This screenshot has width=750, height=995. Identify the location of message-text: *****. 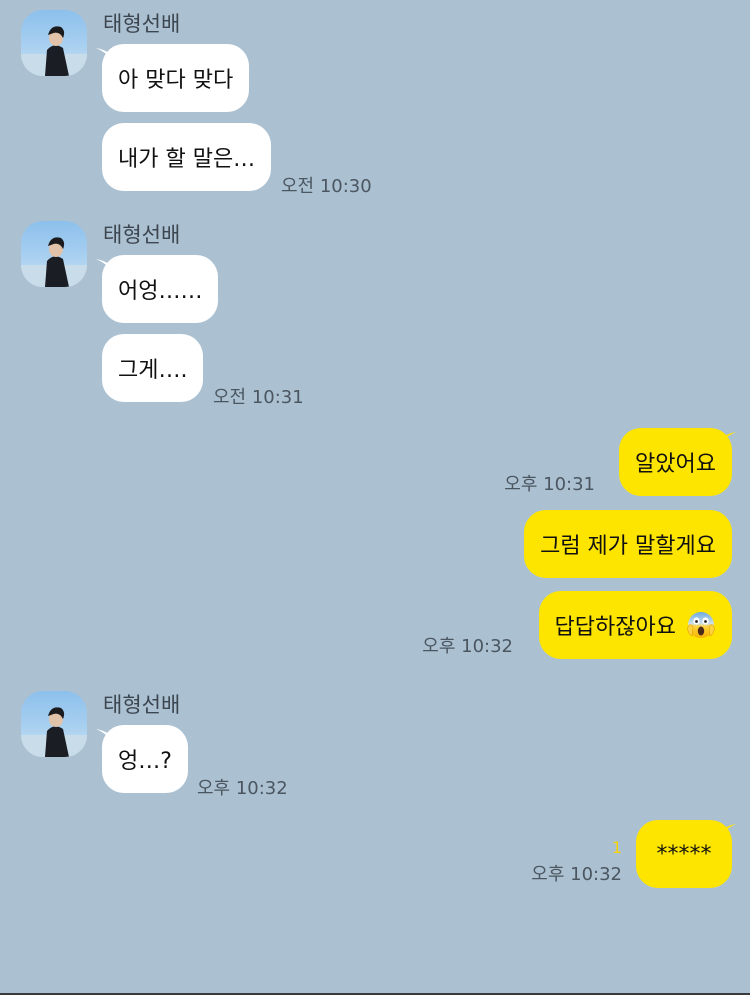
(684, 854).